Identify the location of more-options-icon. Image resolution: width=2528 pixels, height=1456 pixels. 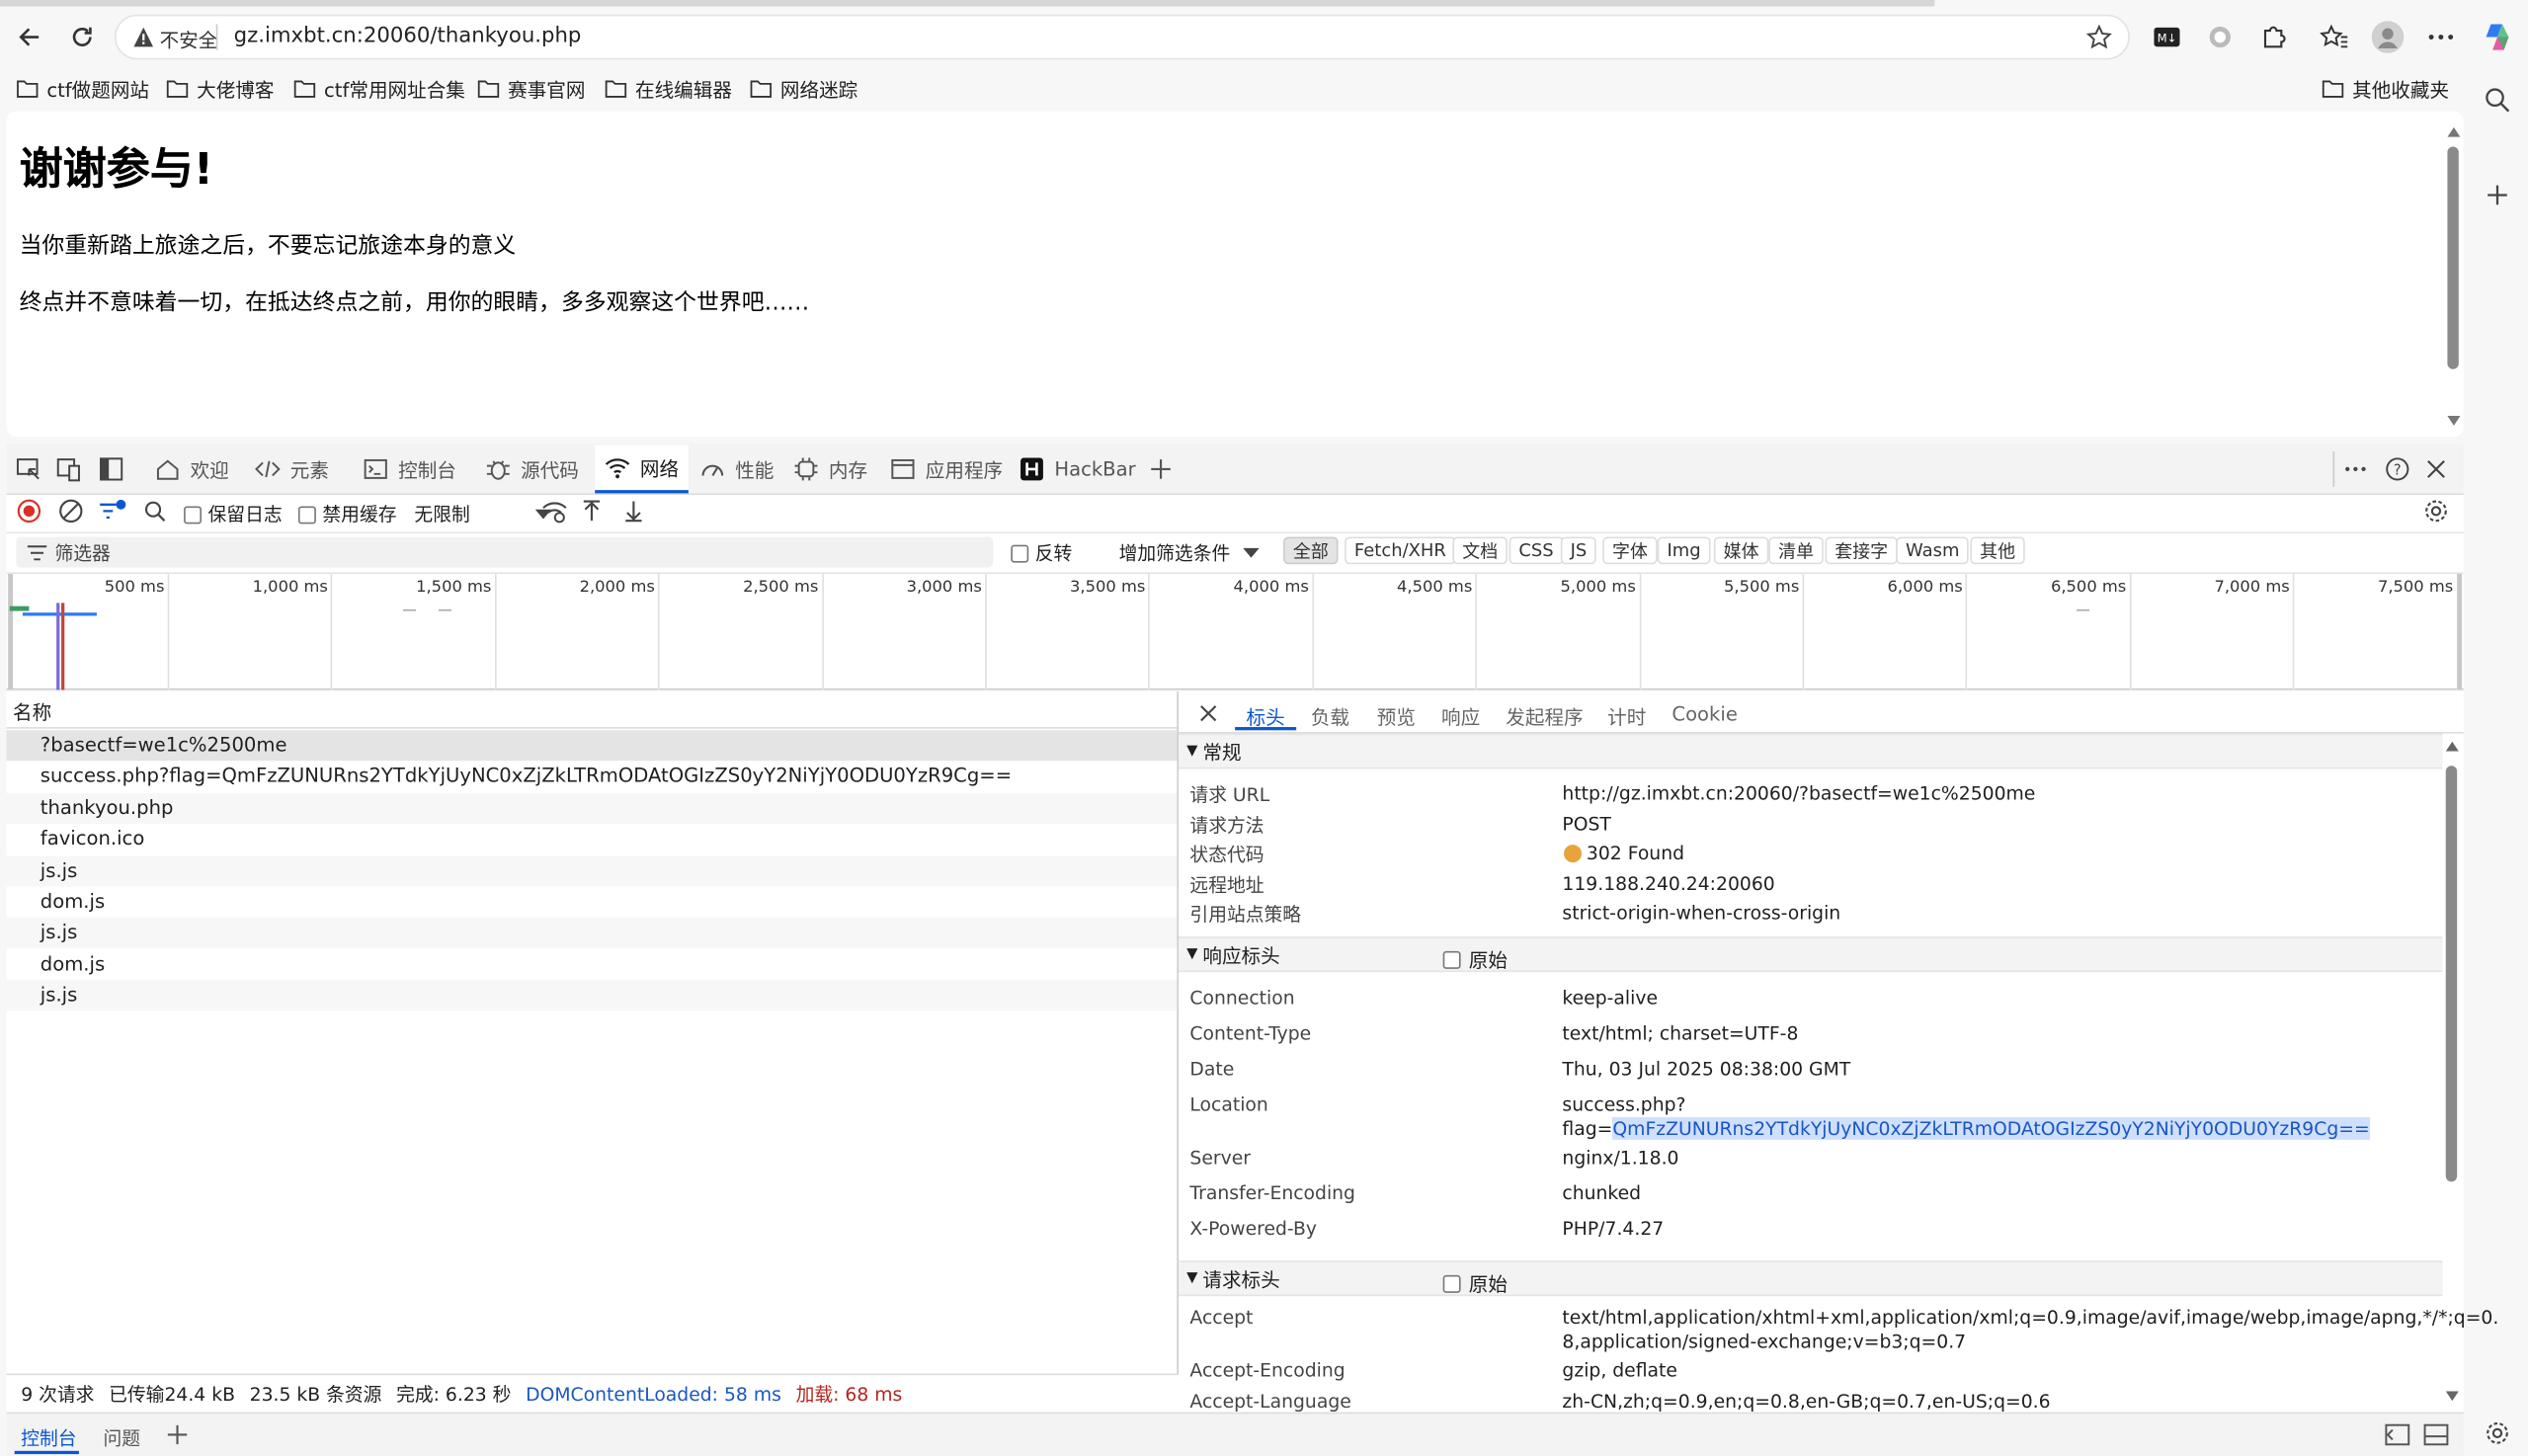
(2355, 468).